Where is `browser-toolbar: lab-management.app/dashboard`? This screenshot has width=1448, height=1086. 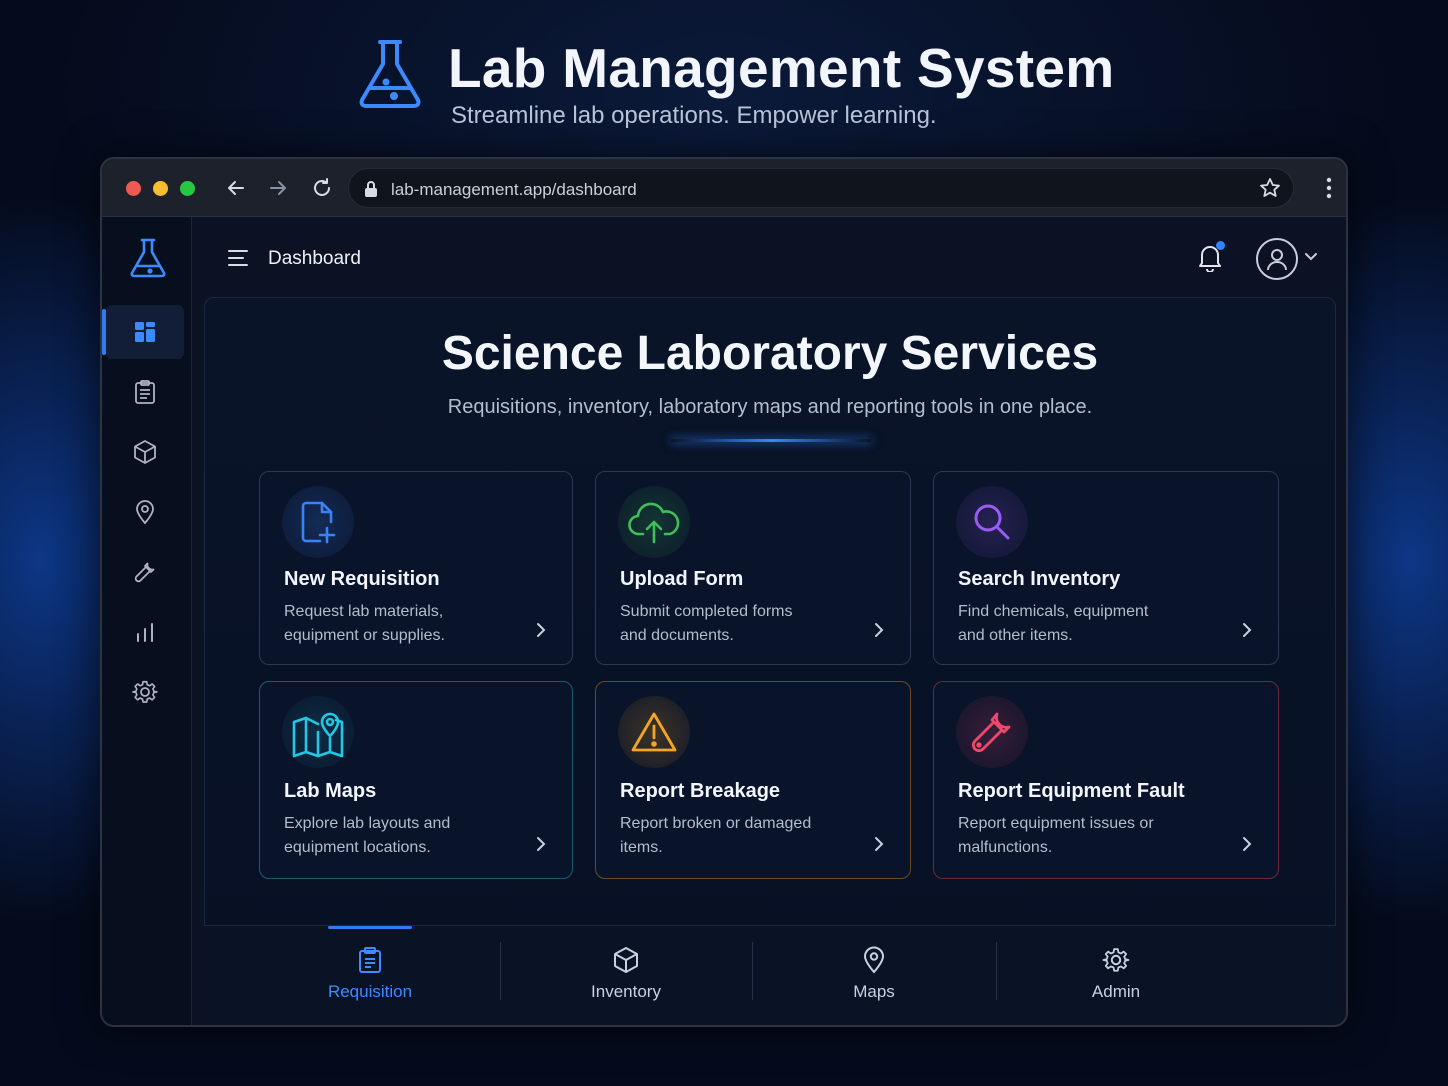
browser-toolbar: lab-management.app/dashboard is located at coordinates (724, 188).